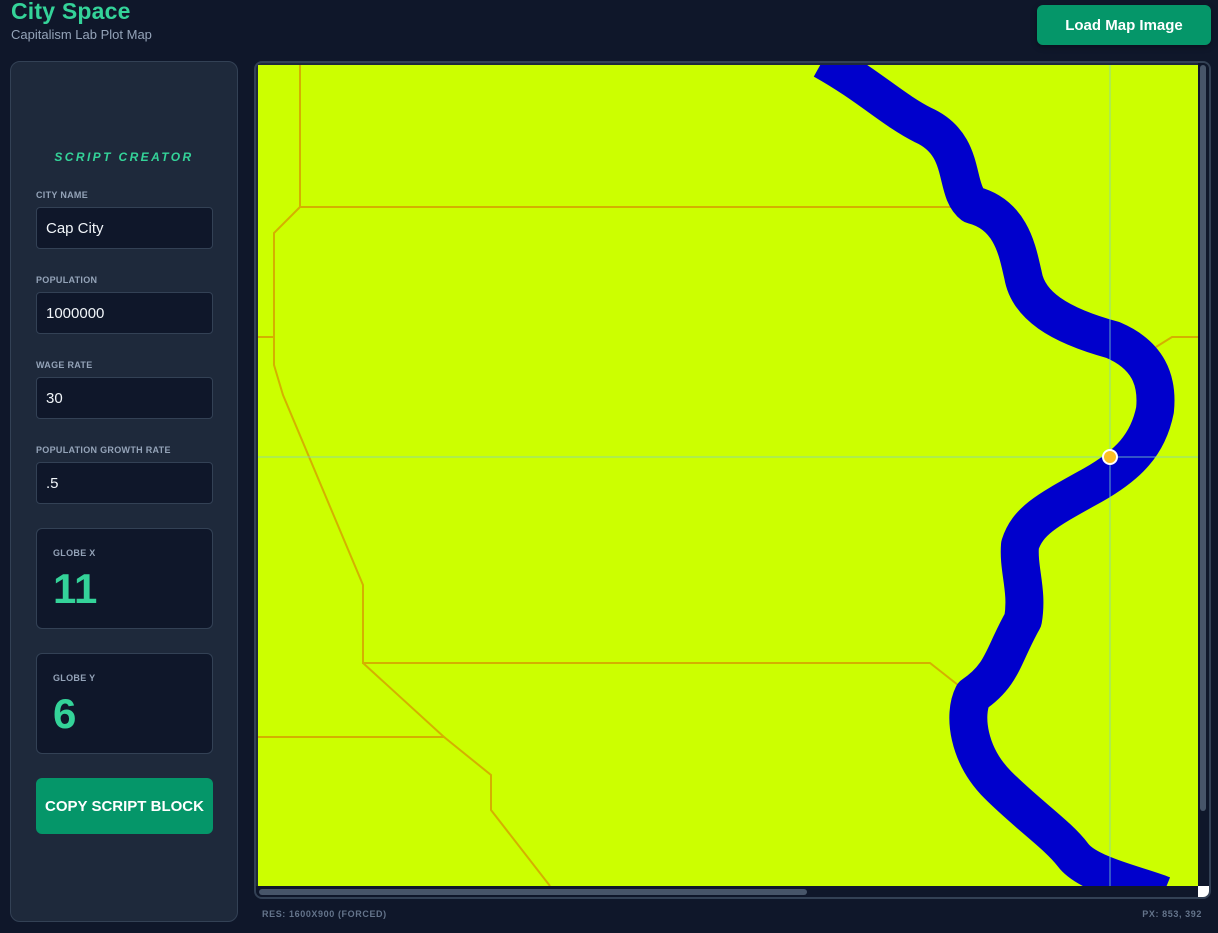 This screenshot has width=1218, height=933. I want to click on selected-point-marker, so click(1110, 457).